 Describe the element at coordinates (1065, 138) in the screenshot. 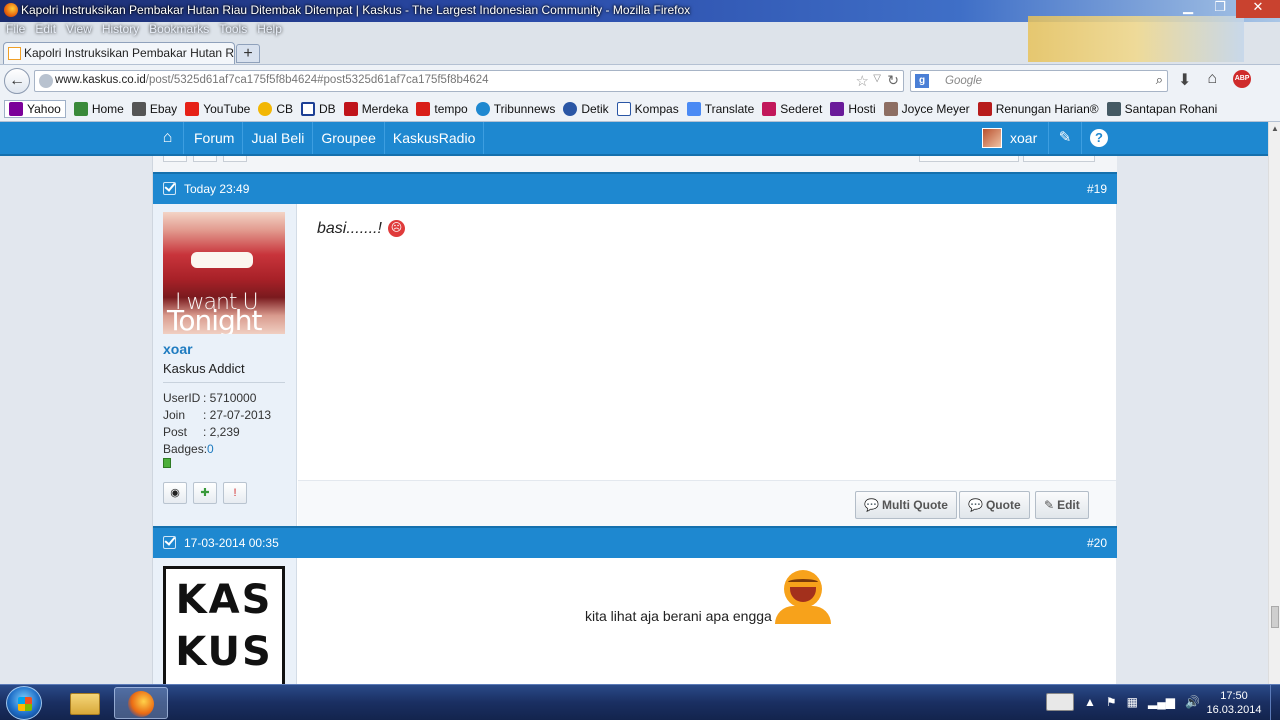

I see `pencil-icon: ✎` at that location.